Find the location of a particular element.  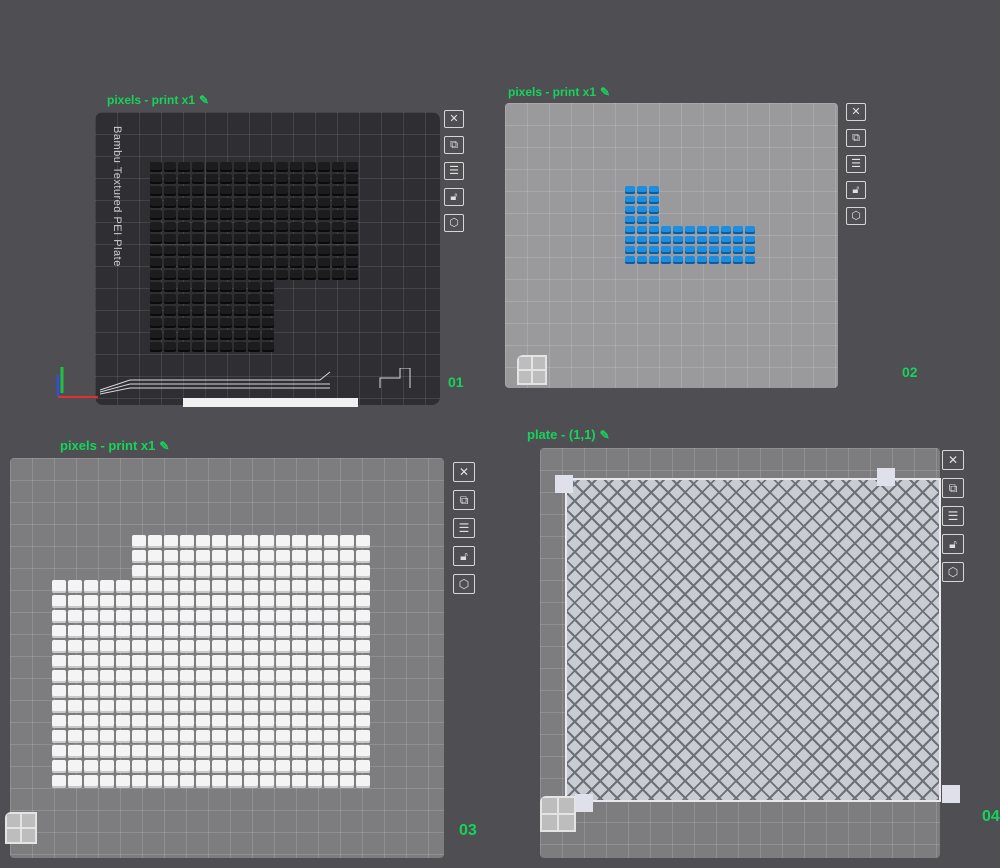

plate-1-pixel-model is located at coordinates (254, 257).